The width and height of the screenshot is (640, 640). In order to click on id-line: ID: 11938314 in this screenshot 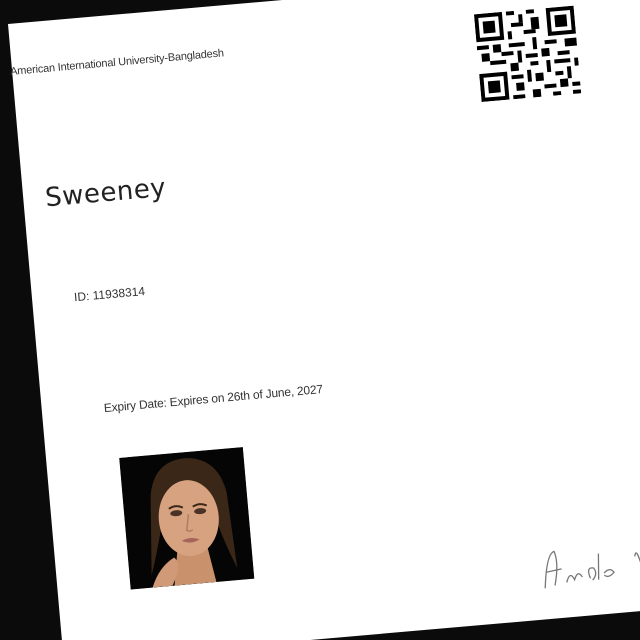, I will do `click(109, 294)`.